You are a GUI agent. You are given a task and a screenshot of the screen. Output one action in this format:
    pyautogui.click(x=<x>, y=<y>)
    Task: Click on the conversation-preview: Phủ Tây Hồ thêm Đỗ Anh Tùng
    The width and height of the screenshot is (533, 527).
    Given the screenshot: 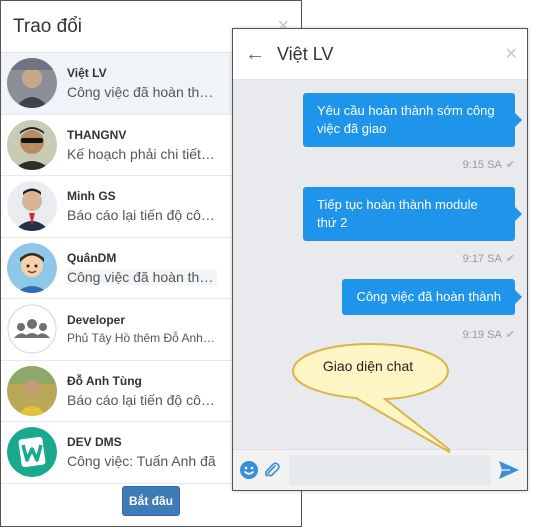 What is the action you would take?
    pyautogui.click(x=142, y=338)
    